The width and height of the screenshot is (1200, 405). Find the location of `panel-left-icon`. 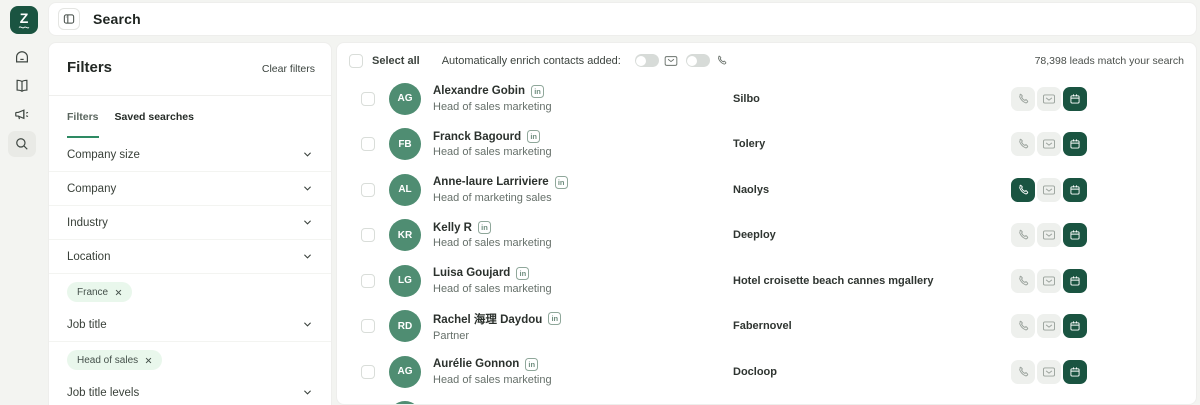

panel-left-icon is located at coordinates (69, 19).